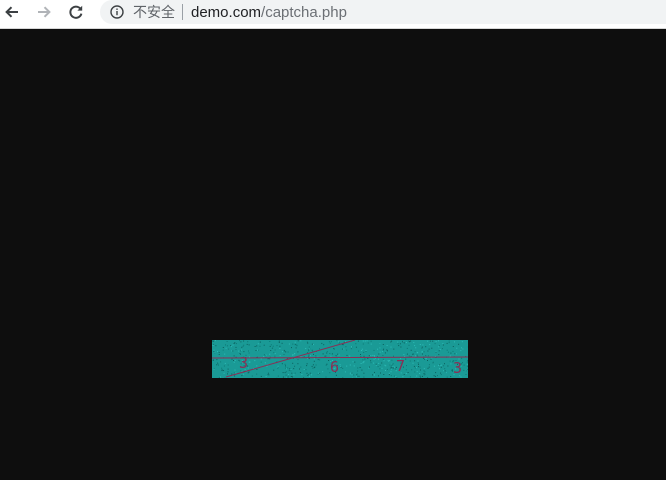 The height and width of the screenshot is (480, 666). I want to click on arrow-left-icon, so click(11, 12).